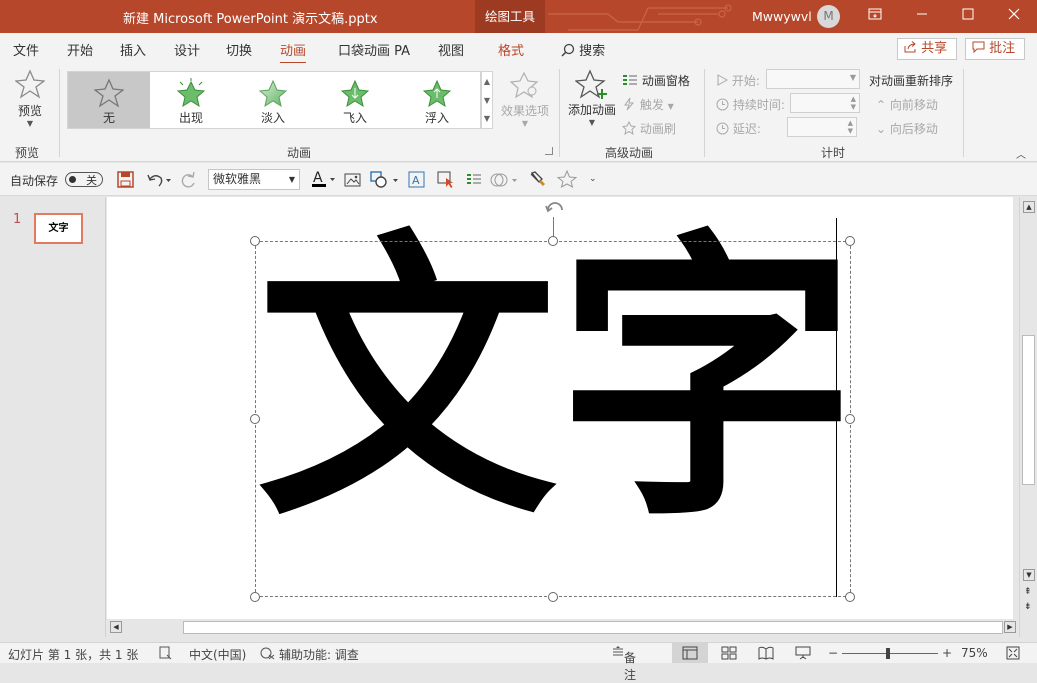  What do you see at coordinates (583, 49) in the screenshot?
I see `search-box: 搜索` at bounding box center [583, 49].